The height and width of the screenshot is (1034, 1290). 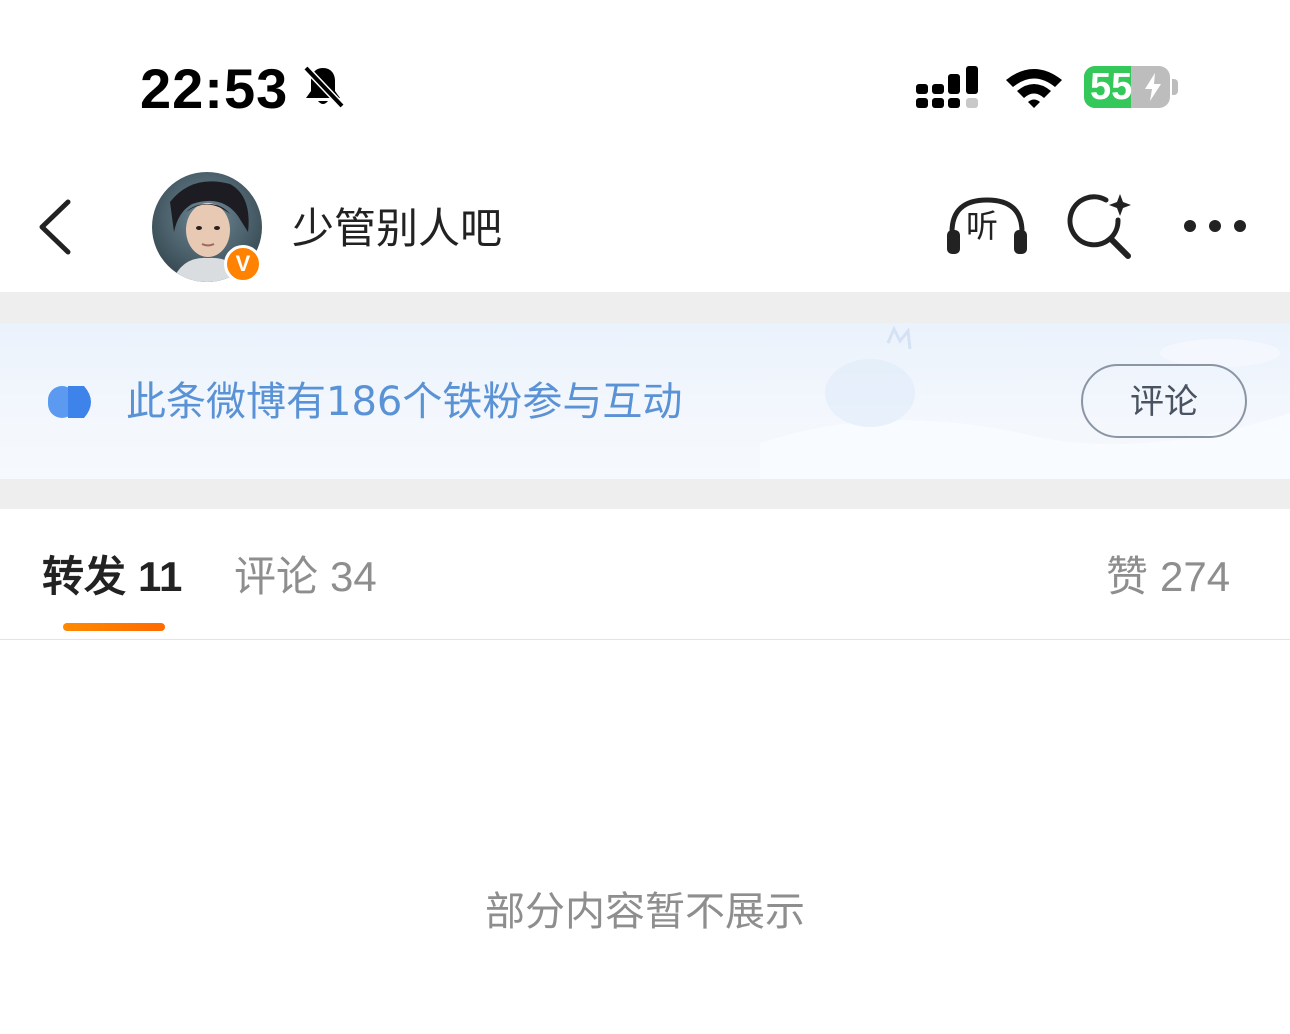 I want to click on fans-interaction-text: 此条微博有186个铁粉参与互动, so click(x=404, y=402).